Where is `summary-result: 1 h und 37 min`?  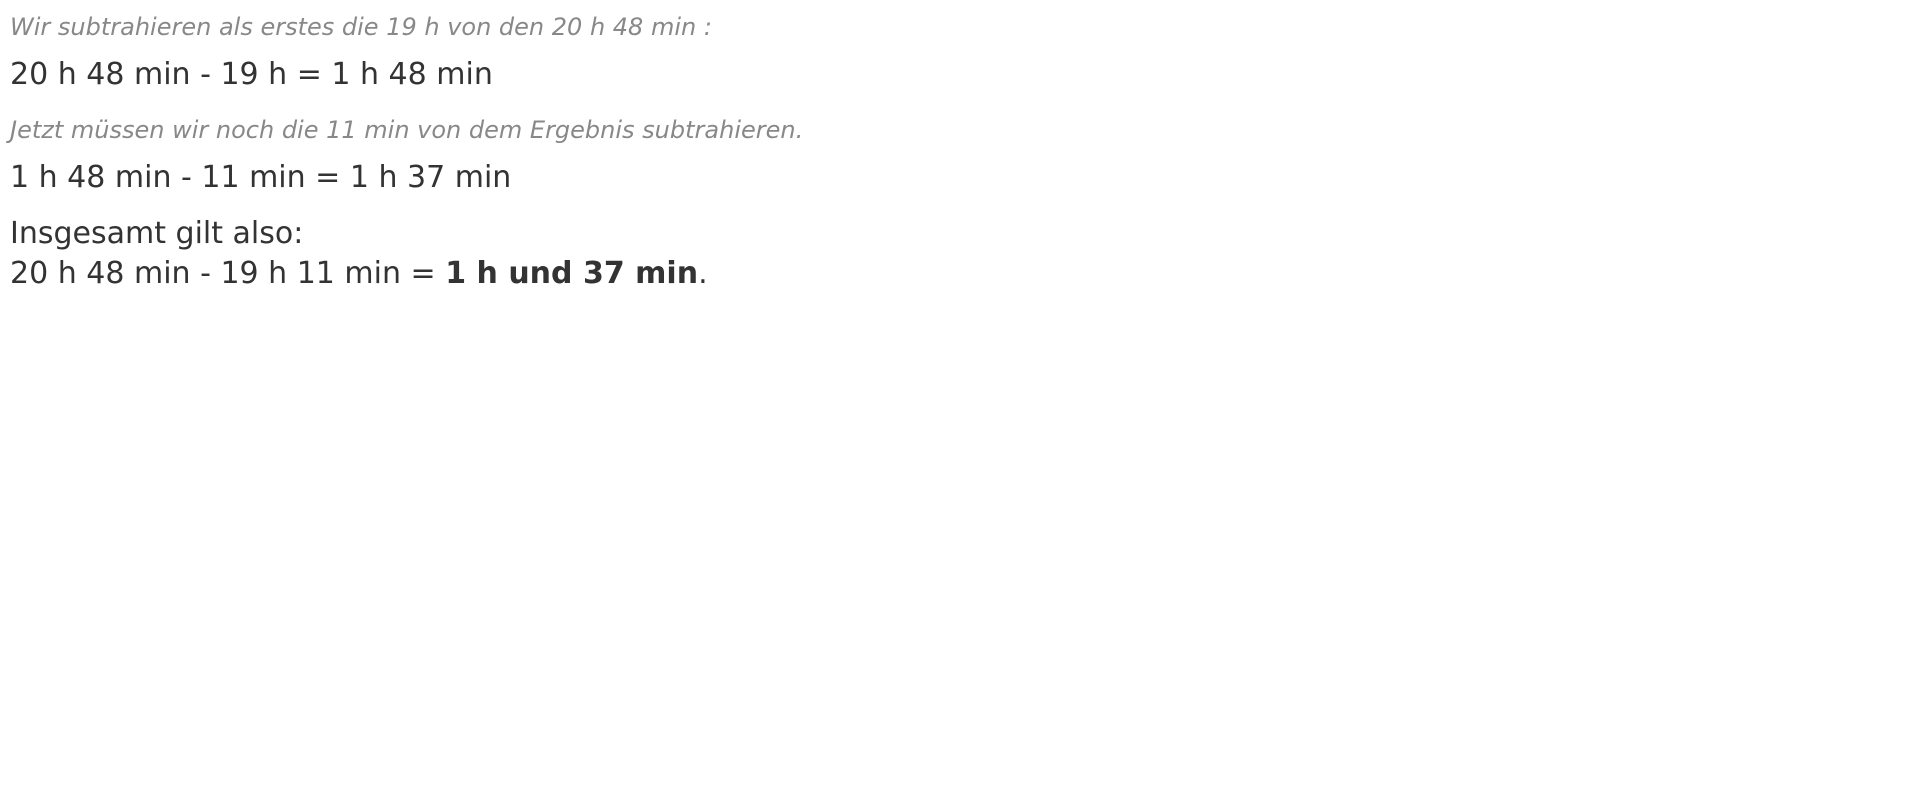
summary-result: 1 h und 37 min is located at coordinates (572, 273).